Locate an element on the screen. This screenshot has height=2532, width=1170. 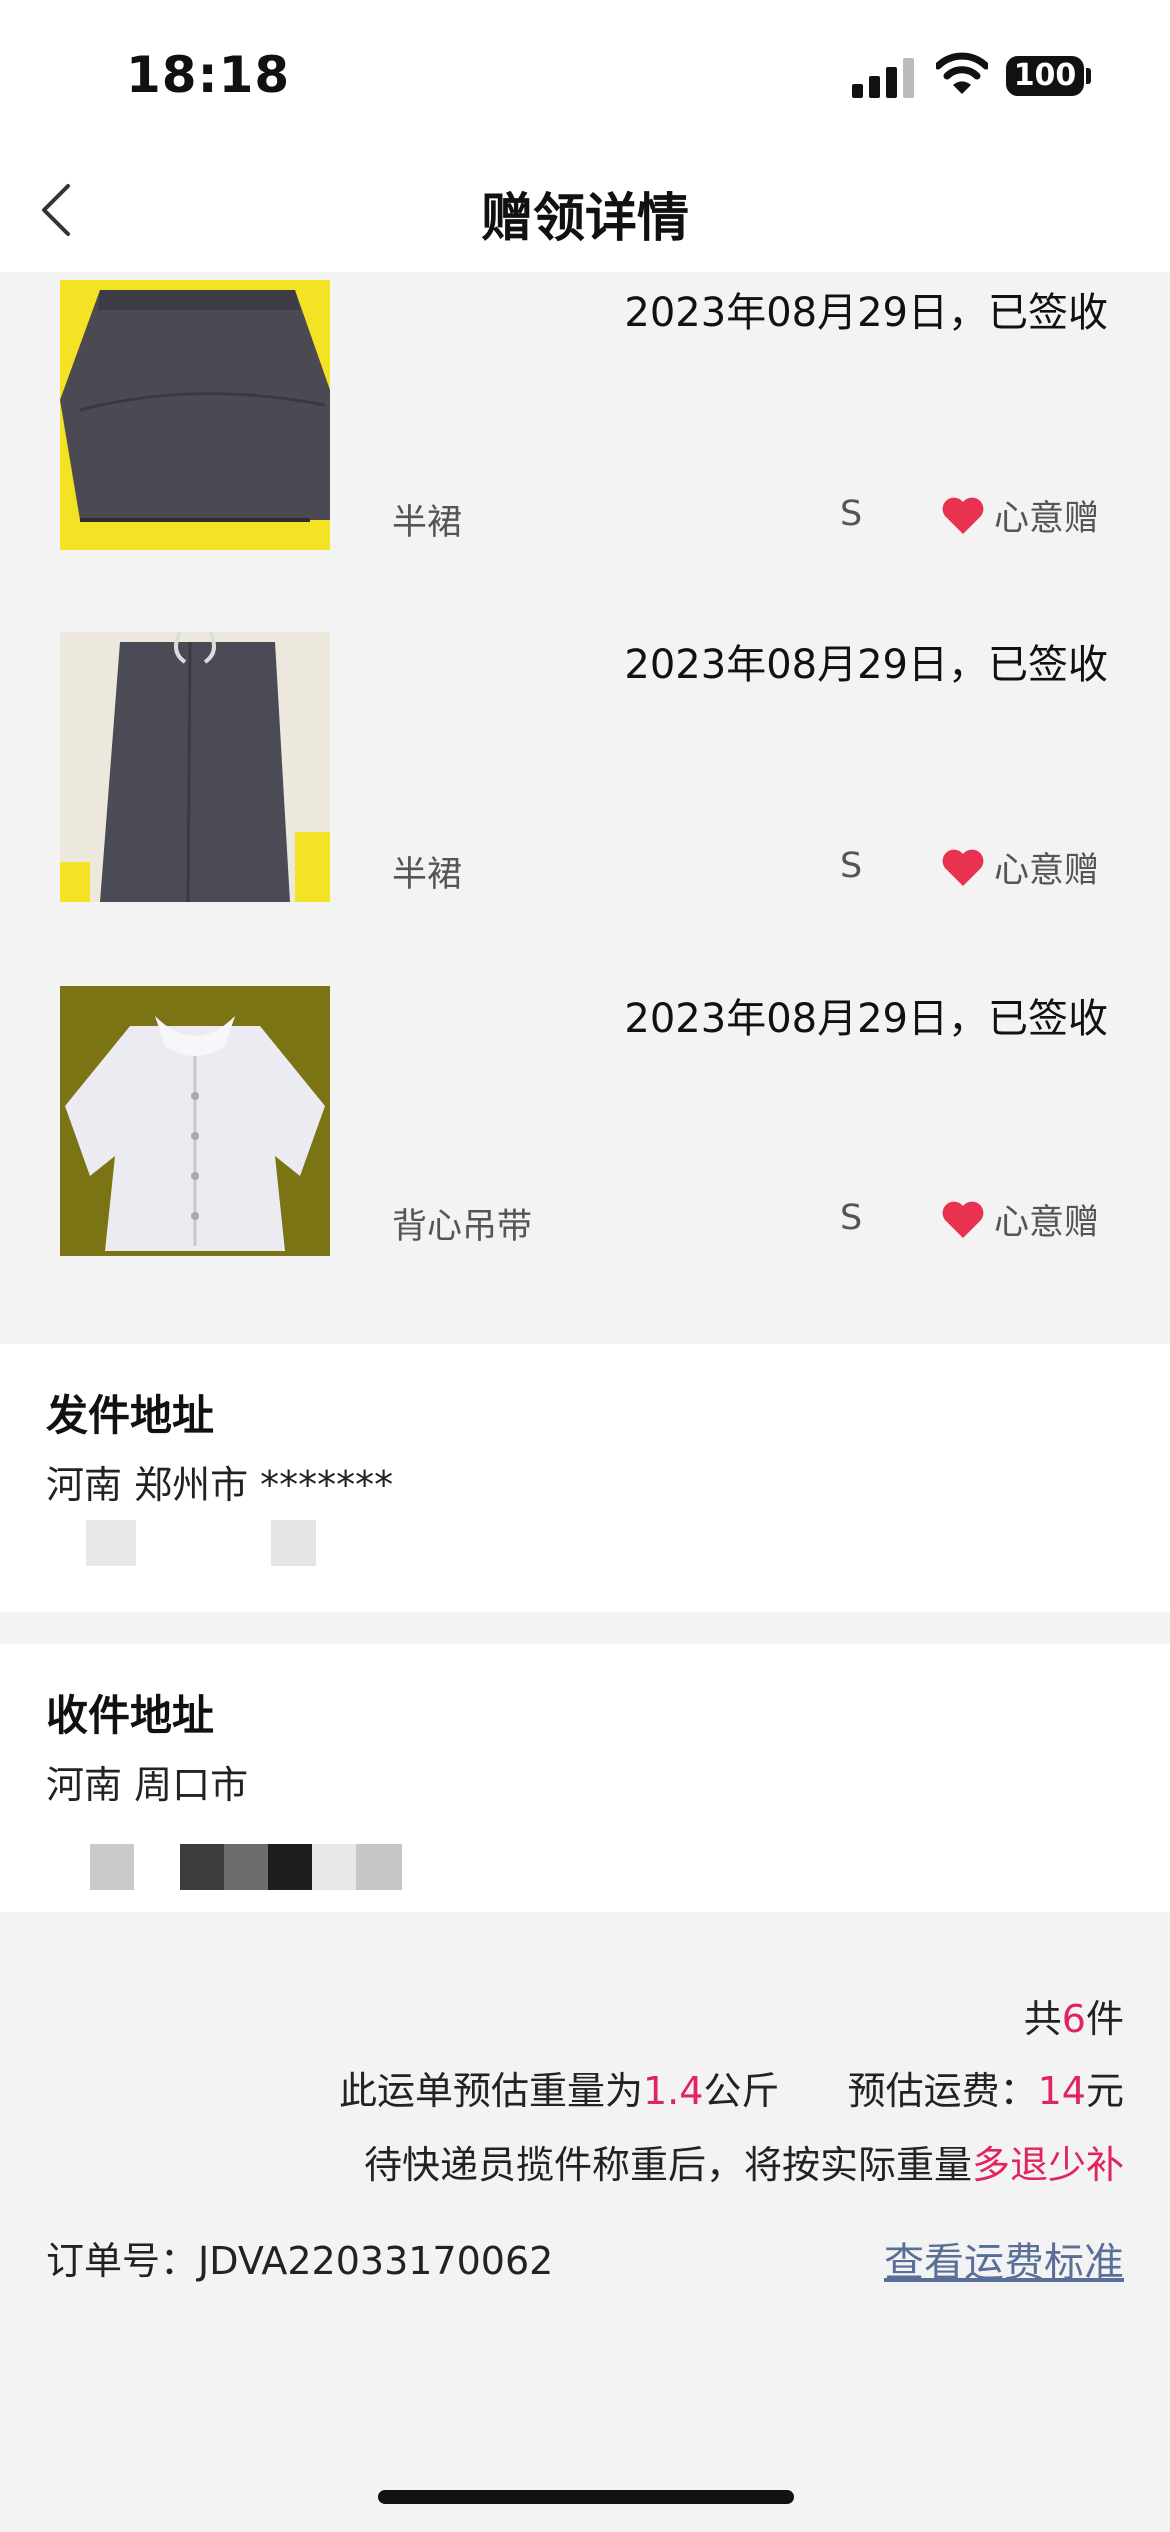
weight-note: 待快递员揽件称重后，将按实际重量多退少补 is located at coordinates (744, 2161).